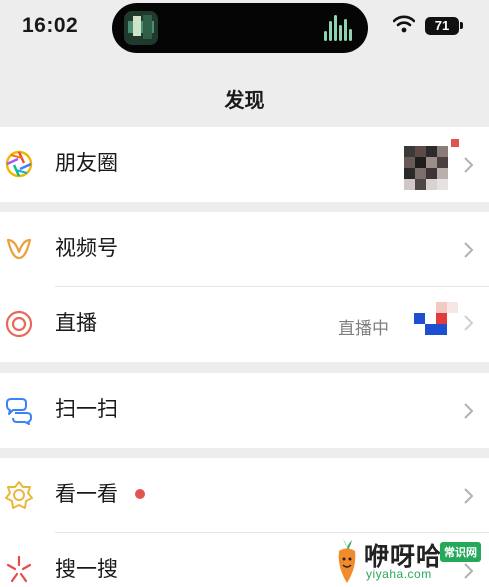  Describe the element at coordinates (19, 569) in the screenshot. I see `search-sparkle-icon` at that location.